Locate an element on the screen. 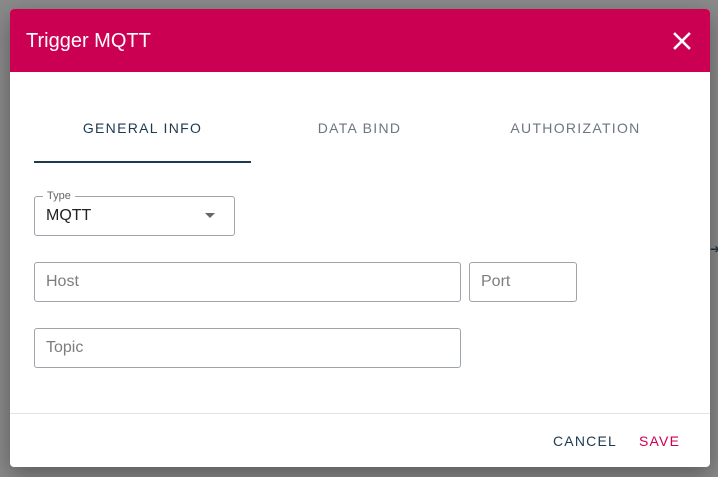 The image size is (718, 477). topic-field is located at coordinates (247, 348).